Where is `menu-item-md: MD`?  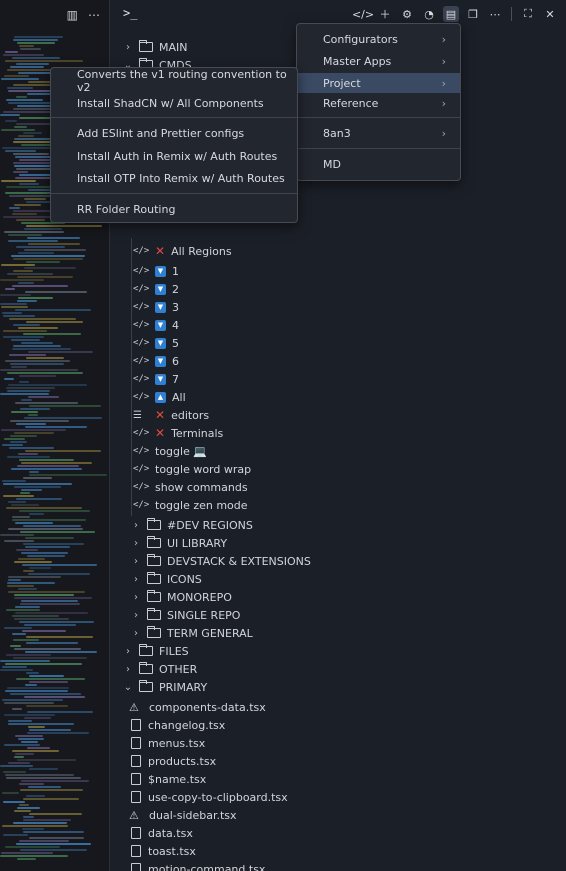
menu-item-md: MD is located at coordinates (378, 164).